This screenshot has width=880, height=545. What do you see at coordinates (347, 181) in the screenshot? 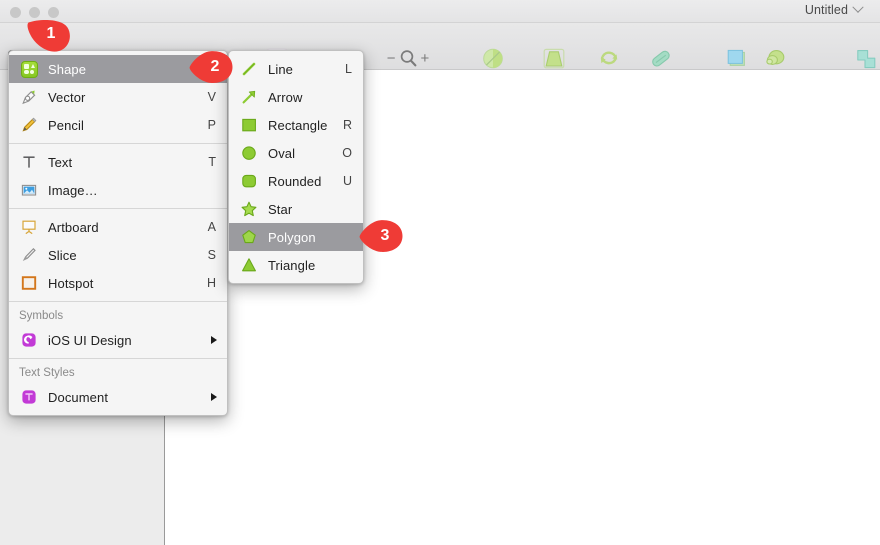
I see `submenu-item-rounded-key: U` at bounding box center [347, 181].